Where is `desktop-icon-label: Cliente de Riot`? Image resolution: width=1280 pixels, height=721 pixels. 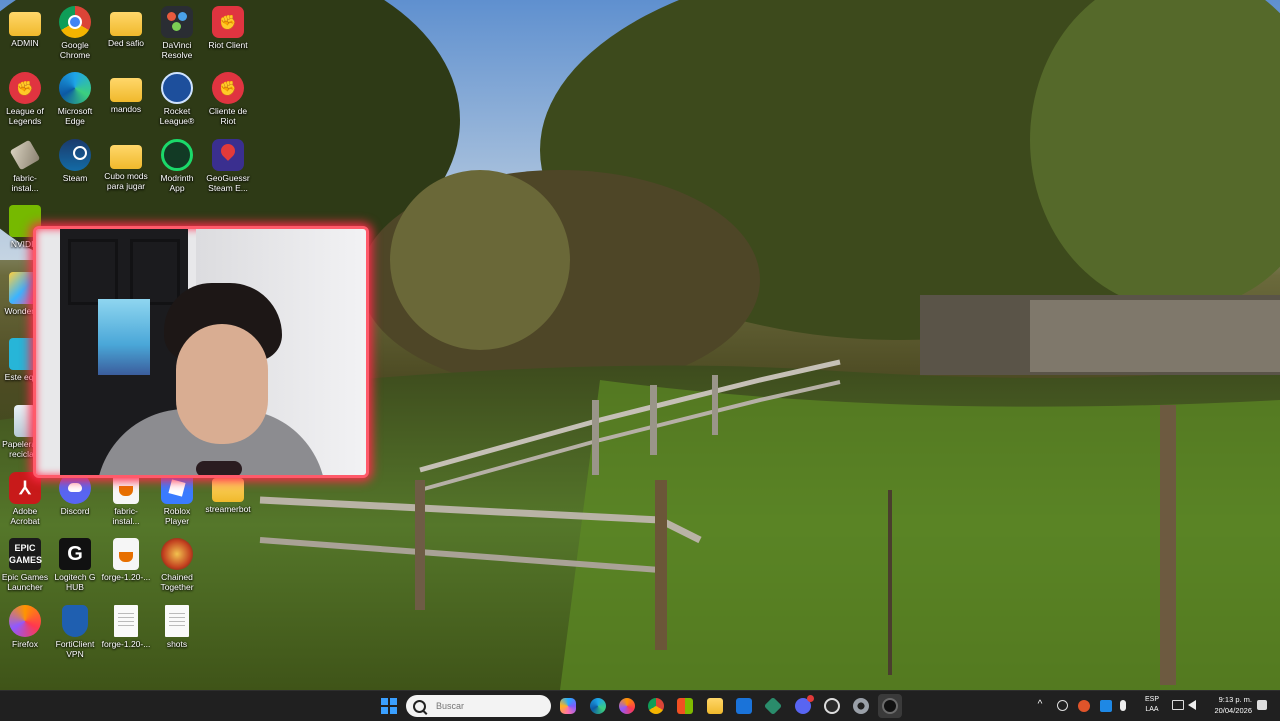 desktop-icon-label: Cliente de Riot is located at coordinates (228, 116).